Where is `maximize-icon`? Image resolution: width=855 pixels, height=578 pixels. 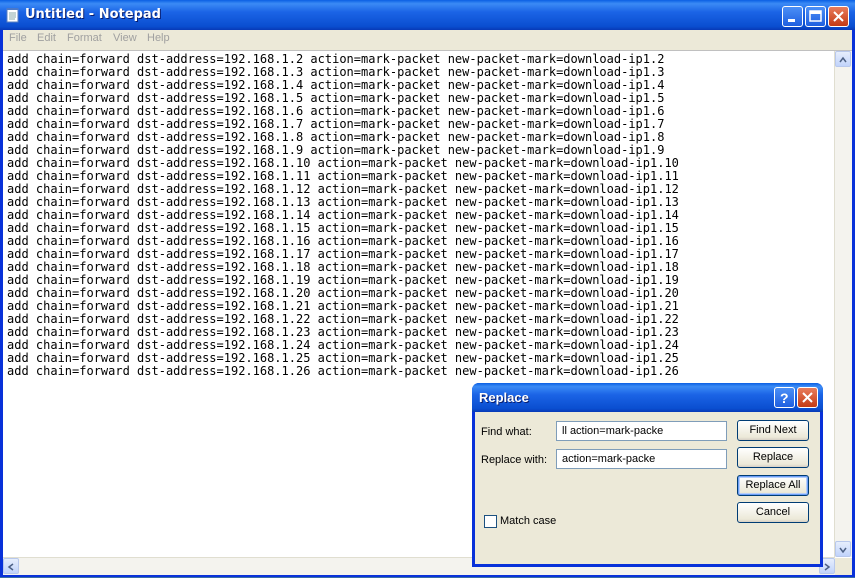 maximize-icon is located at coordinates (815, 16).